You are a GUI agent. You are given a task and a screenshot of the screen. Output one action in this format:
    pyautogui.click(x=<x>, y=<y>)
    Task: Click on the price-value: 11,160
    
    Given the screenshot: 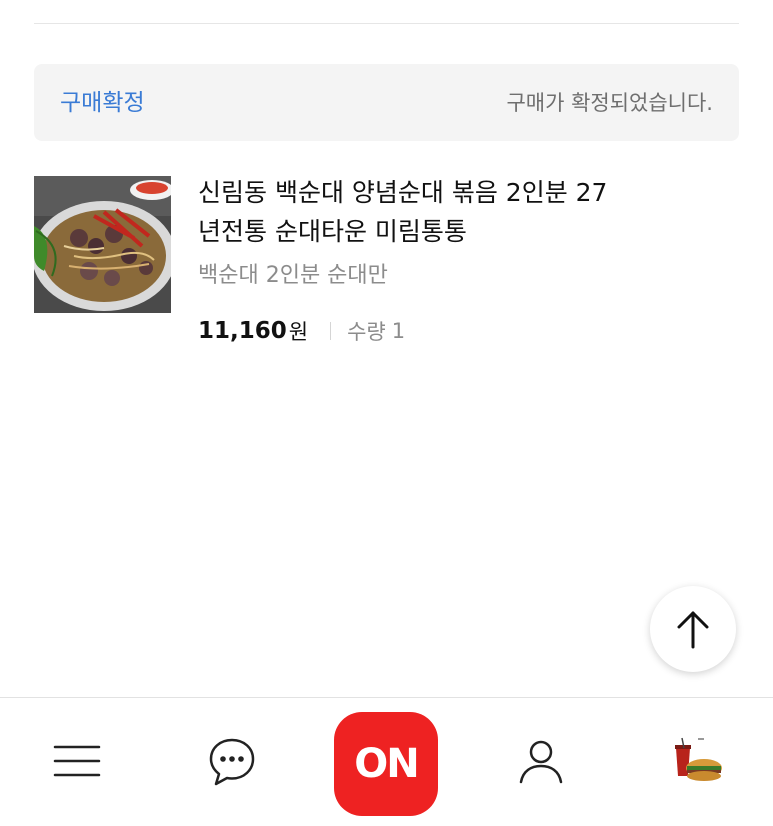 What is the action you would take?
    pyautogui.click(x=242, y=331)
    